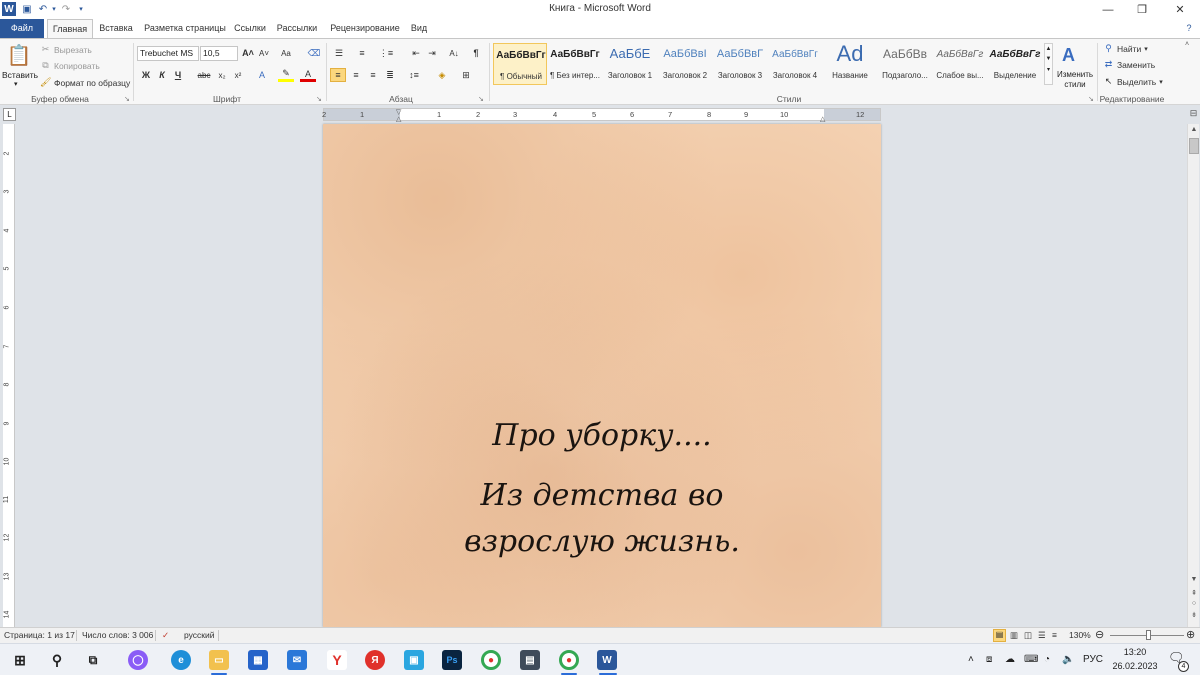  Describe the element at coordinates (1194, 603) in the screenshot. I see `browse-object-icon: ○` at that location.